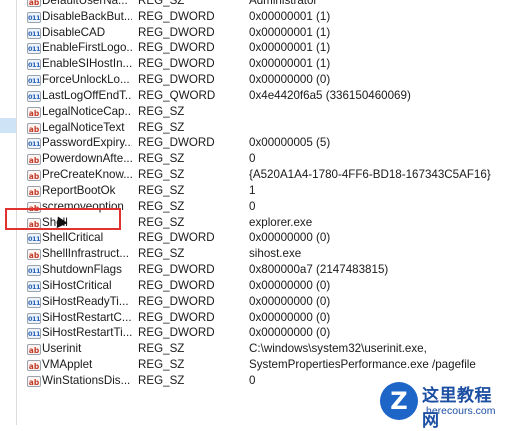 The height and width of the screenshot is (431, 509). What do you see at coordinates (74, 32) in the screenshot?
I see `value-name: DisableCAD` at bounding box center [74, 32].